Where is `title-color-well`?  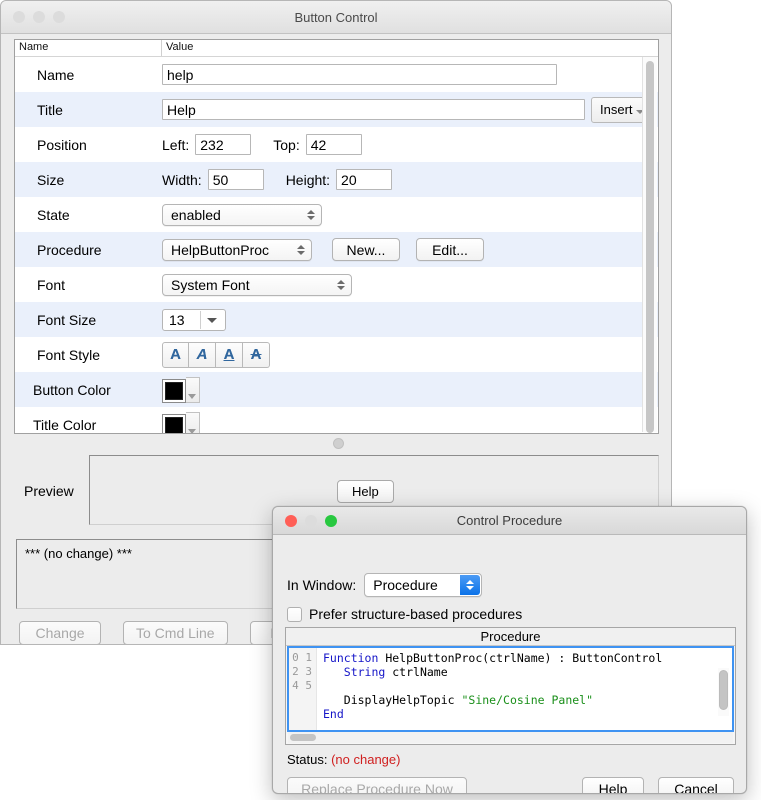 title-color-well is located at coordinates (181, 422).